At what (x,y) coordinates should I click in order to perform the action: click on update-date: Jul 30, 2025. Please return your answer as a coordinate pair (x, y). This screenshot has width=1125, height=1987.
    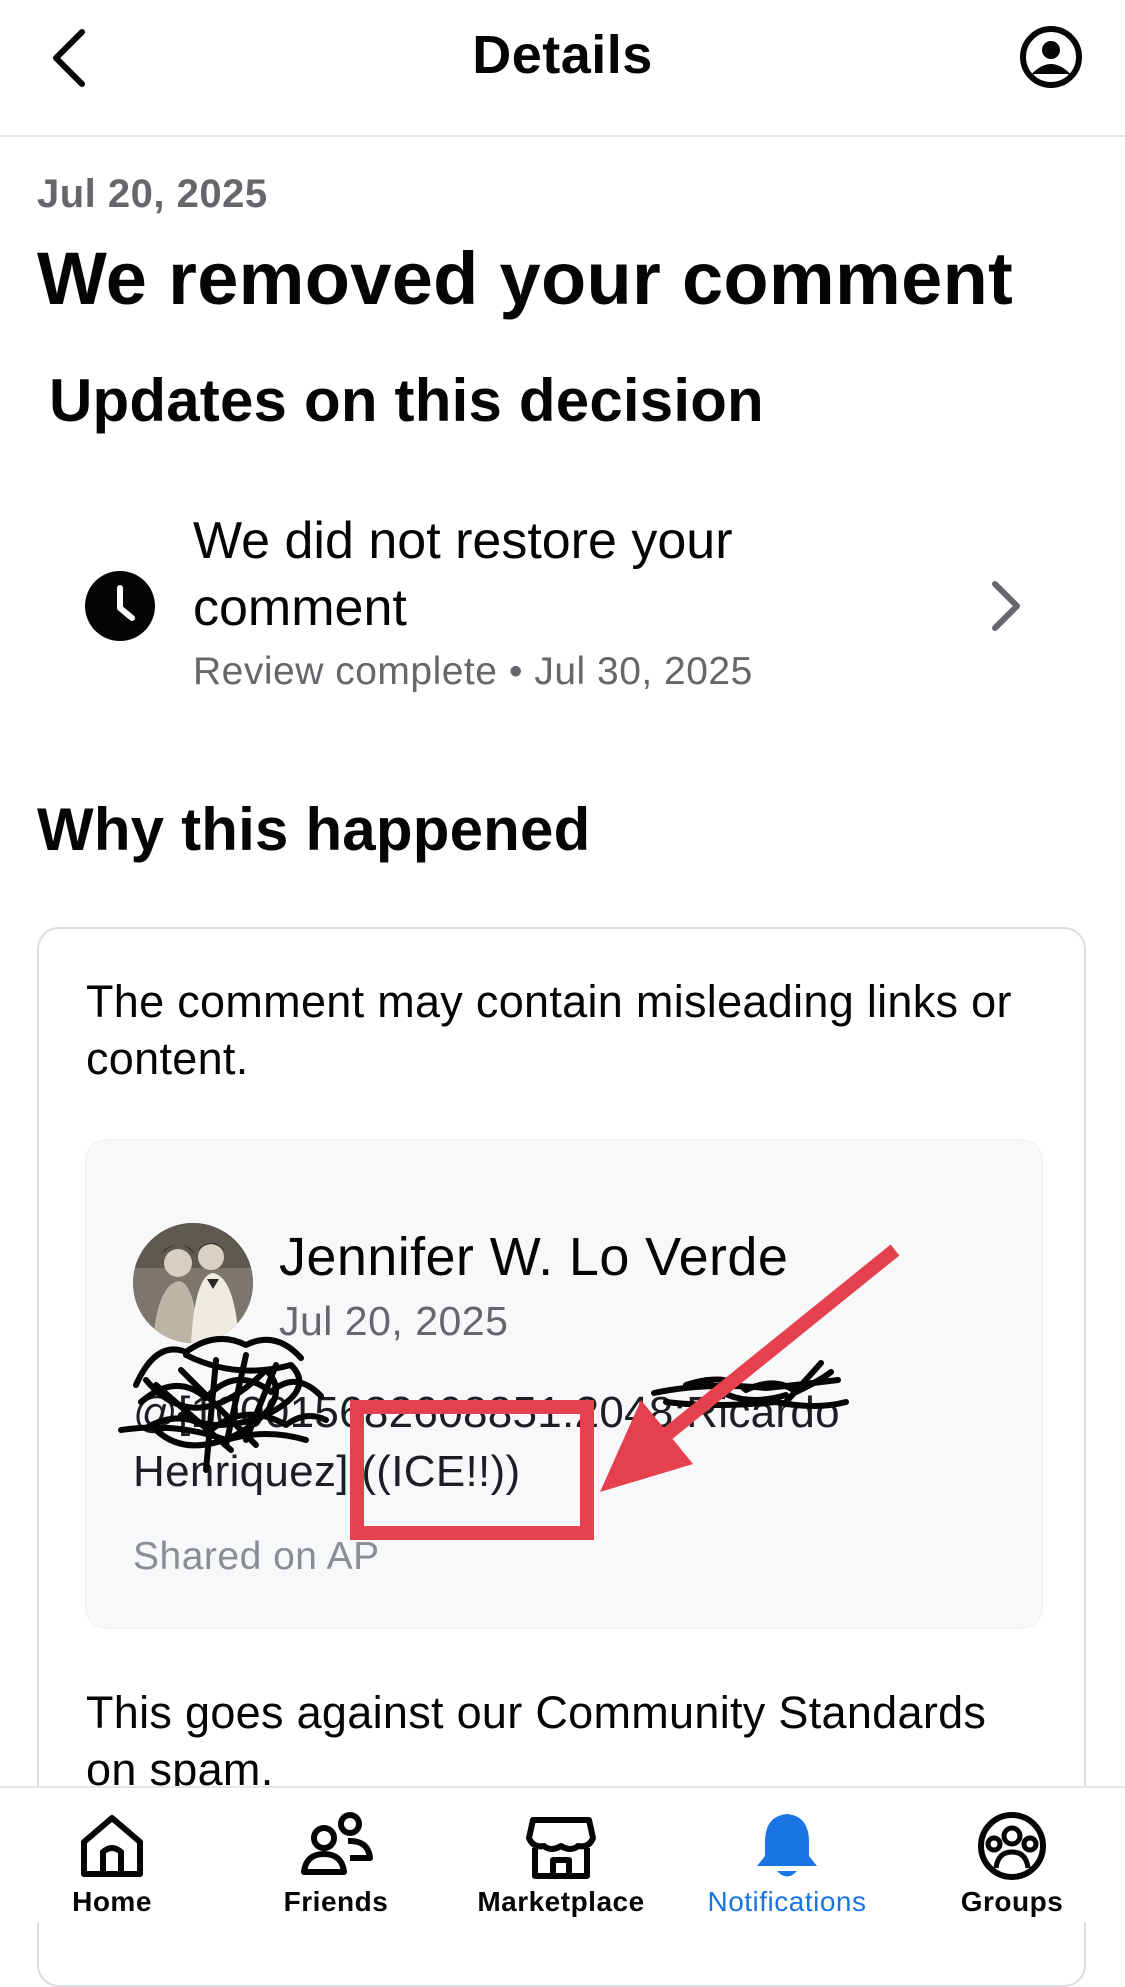
    Looking at the image, I should click on (643, 671).